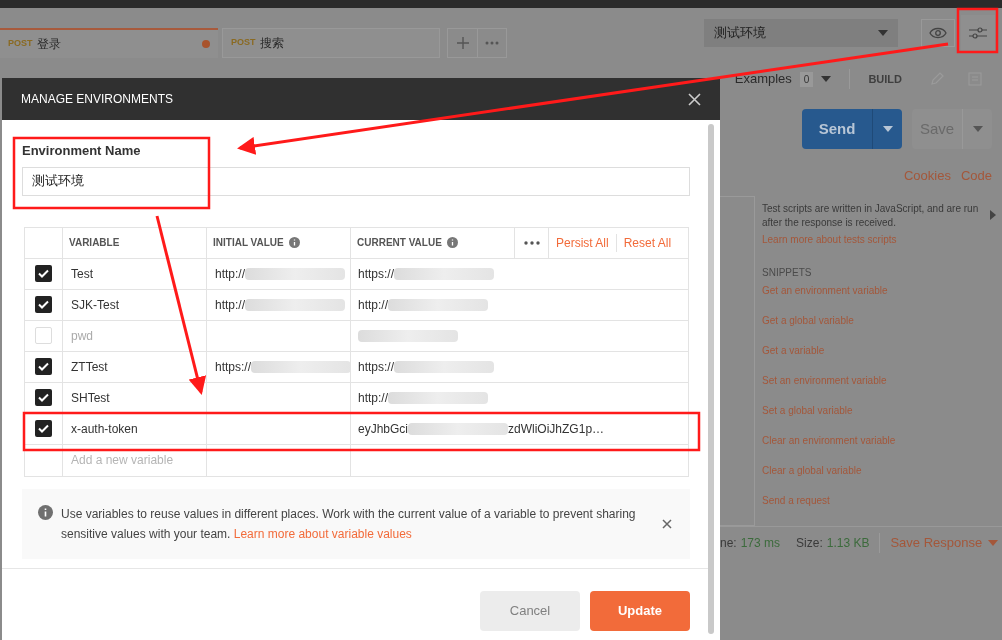 The height and width of the screenshot is (640, 1002). What do you see at coordinates (879, 290) in the screenshot?
I see `snippet-link: Get an environment variable` at bounding box center [879, 290].